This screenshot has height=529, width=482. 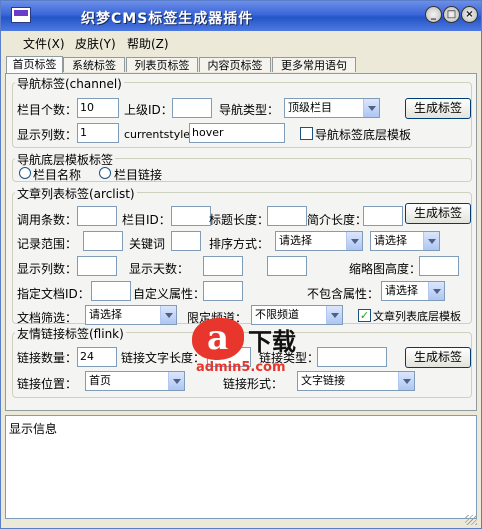 I want to click on tab-content: 内容页标签, so click(x=235, y=64).